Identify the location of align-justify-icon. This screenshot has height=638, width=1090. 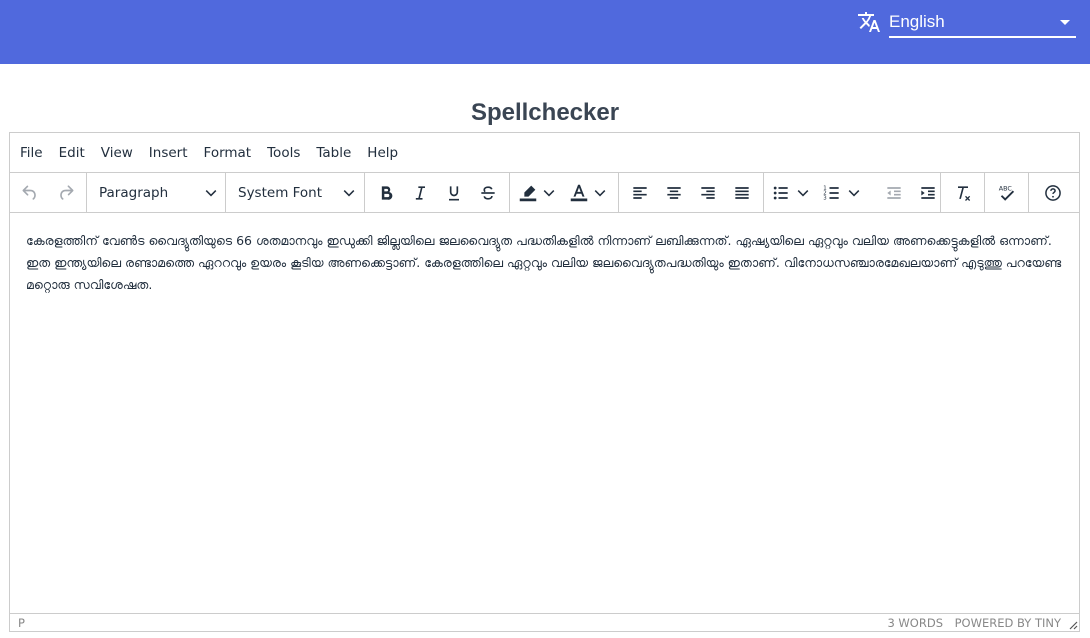
(742, 193).